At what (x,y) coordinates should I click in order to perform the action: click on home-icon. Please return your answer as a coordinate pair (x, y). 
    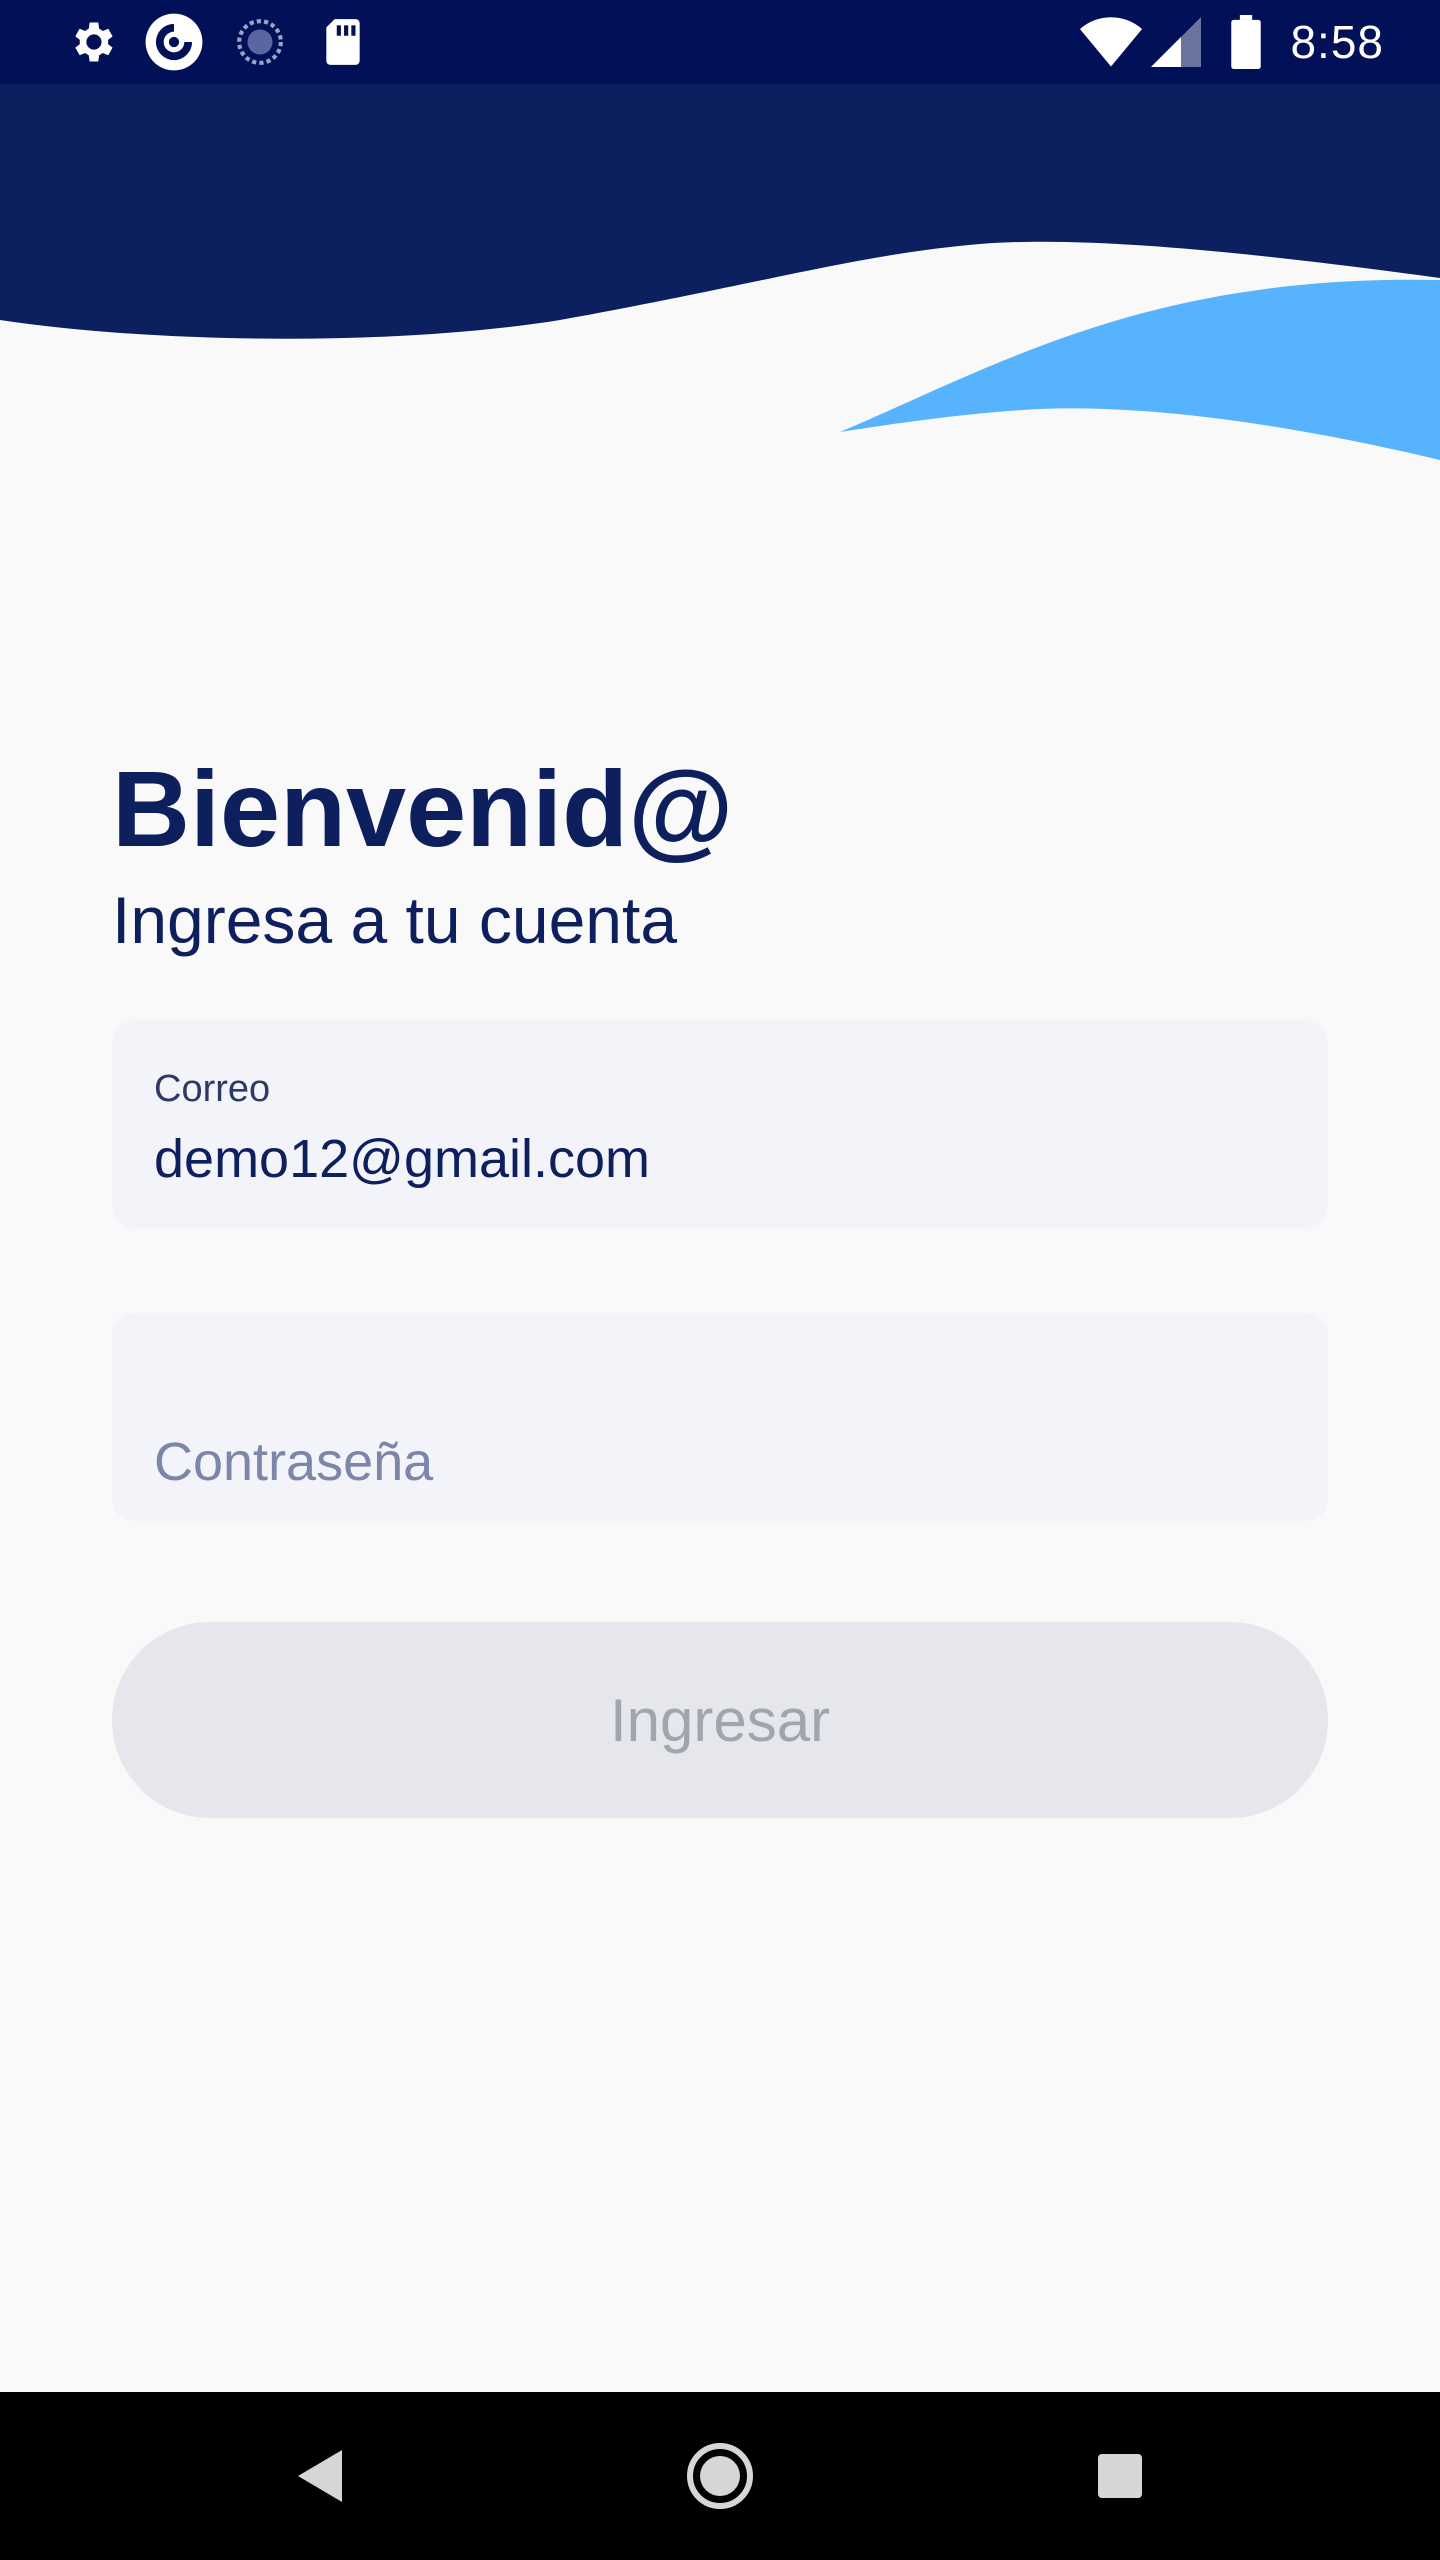
    Looking at the image, I should click on (720, 2476).